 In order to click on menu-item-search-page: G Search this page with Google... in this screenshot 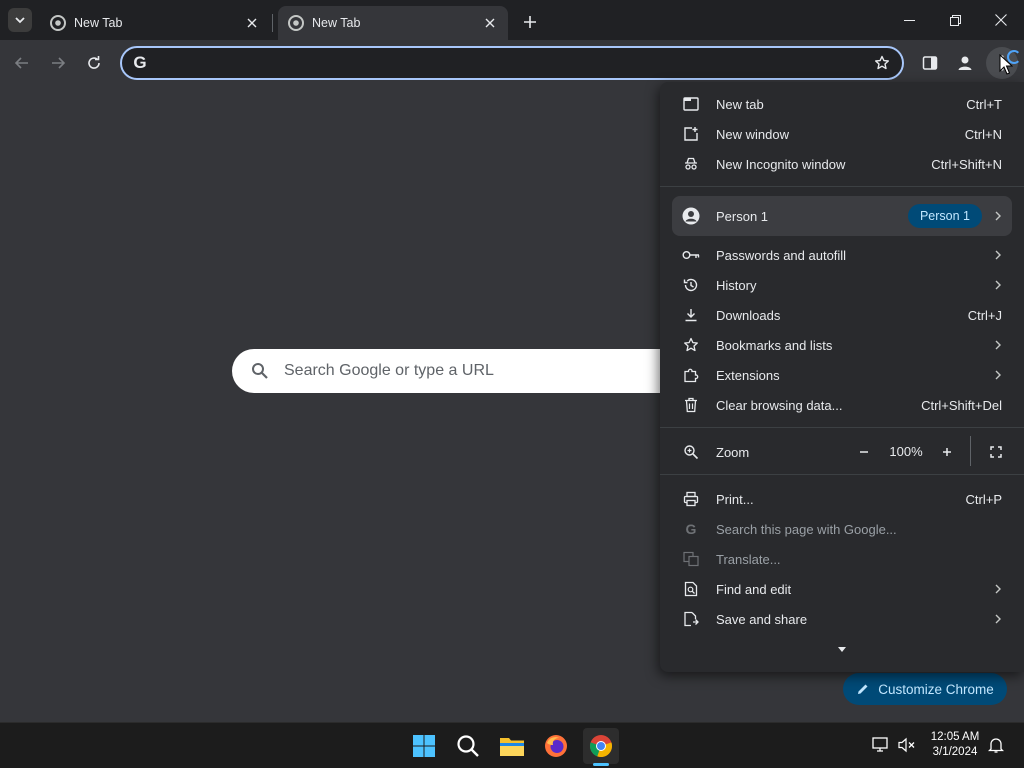, I will do `click(842, 529)`.